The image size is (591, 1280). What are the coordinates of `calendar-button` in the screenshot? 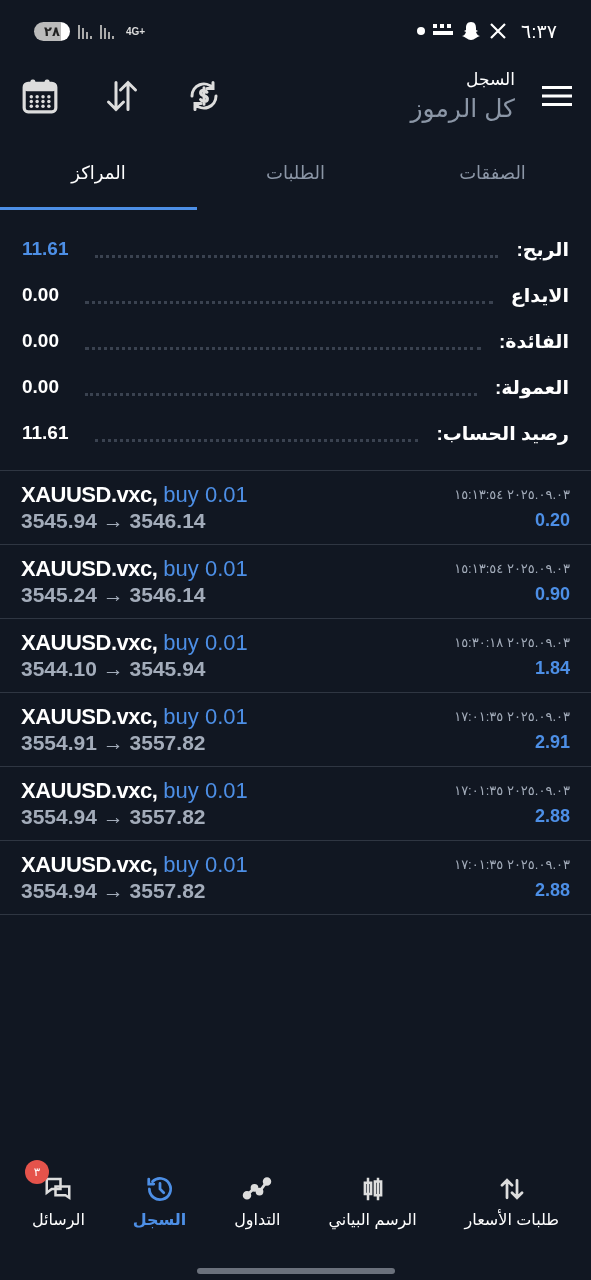 It's located at (40, 96).